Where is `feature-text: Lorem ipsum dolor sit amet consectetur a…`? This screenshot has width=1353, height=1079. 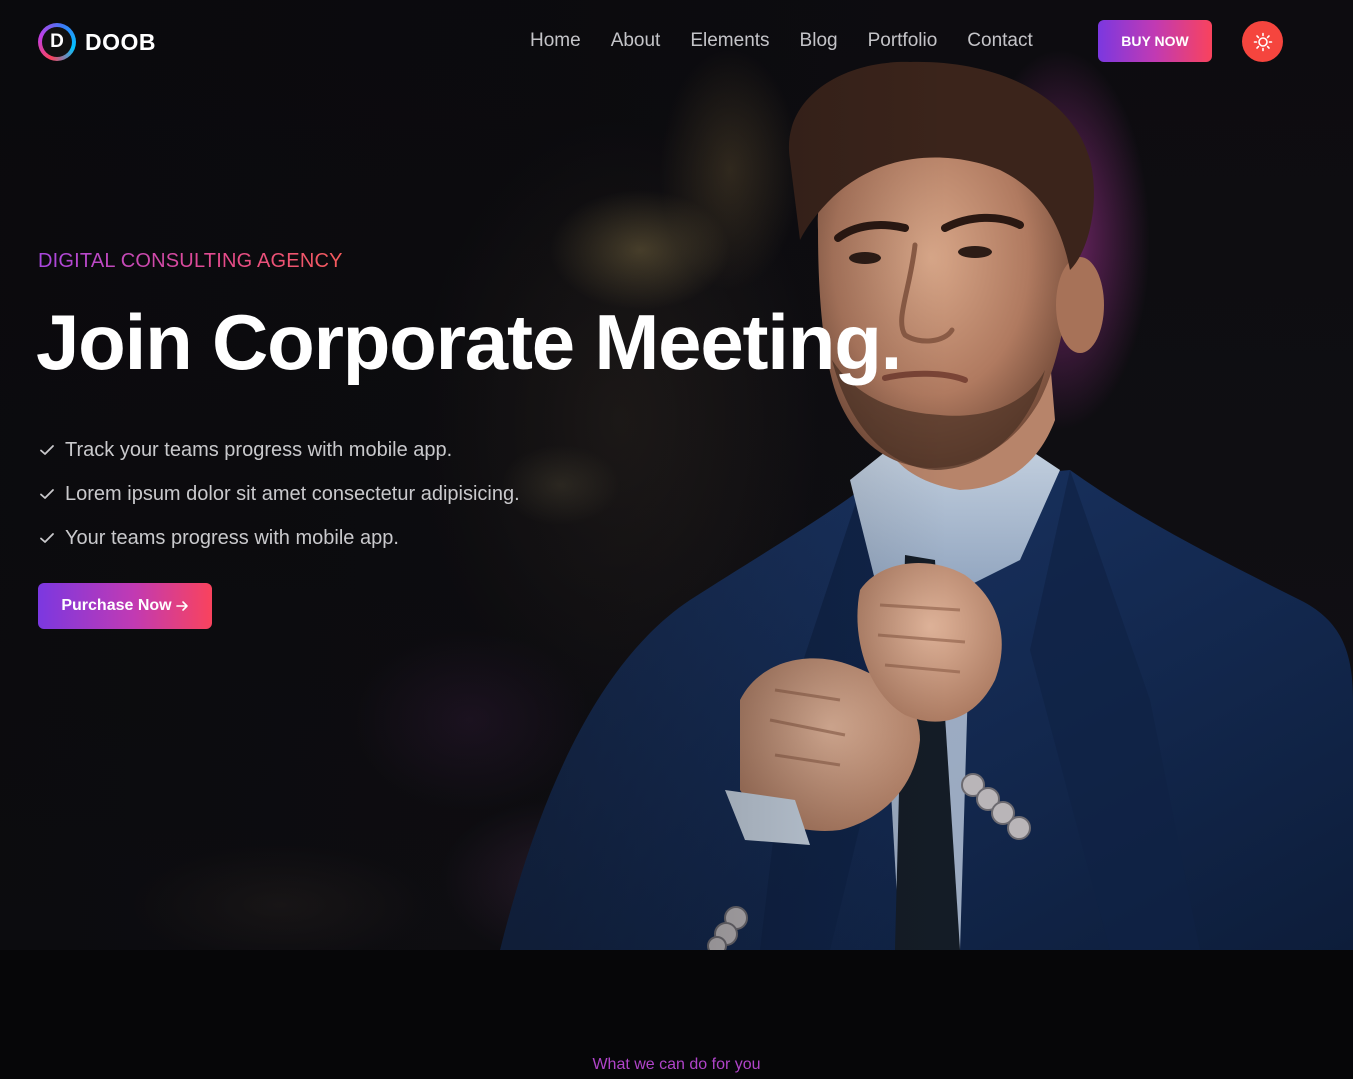 feature-text: Lorem ipsum dolor sit amet consectetur a… is located at coordinates (292, 493).